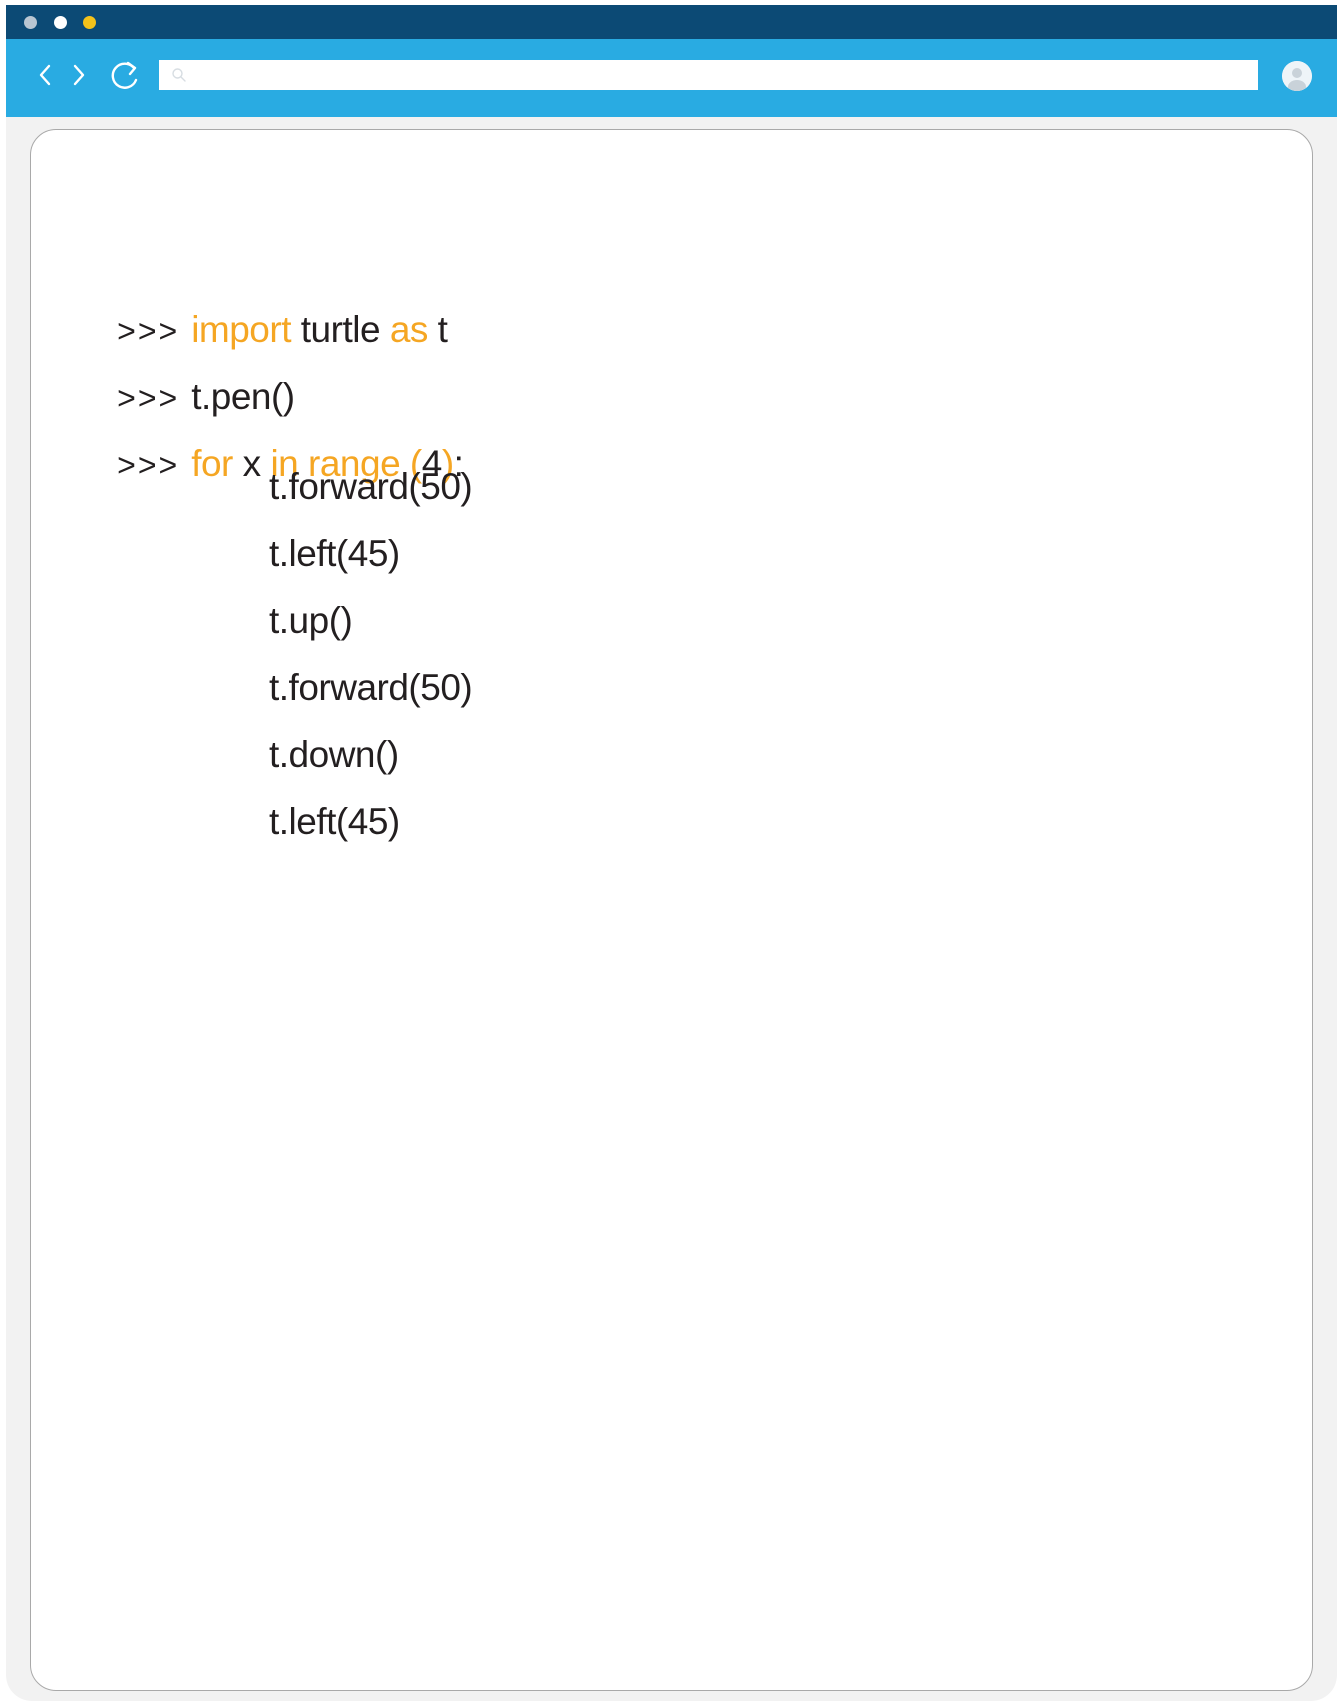 This screenshot has height=1705, width=1343. I want to click on code-keyword: for, so click(212, 463).